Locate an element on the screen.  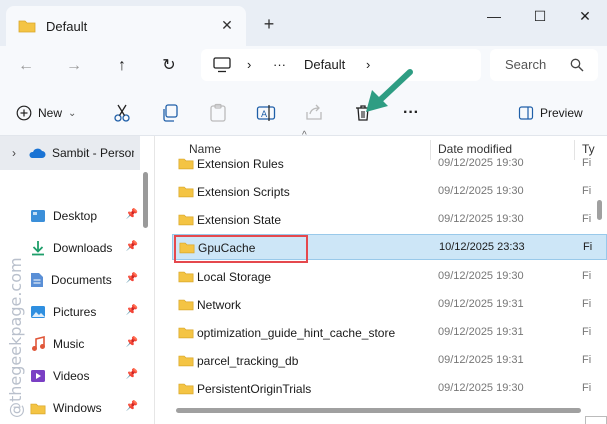
refresh-button: ↻ is located at coordinates (169, 66).